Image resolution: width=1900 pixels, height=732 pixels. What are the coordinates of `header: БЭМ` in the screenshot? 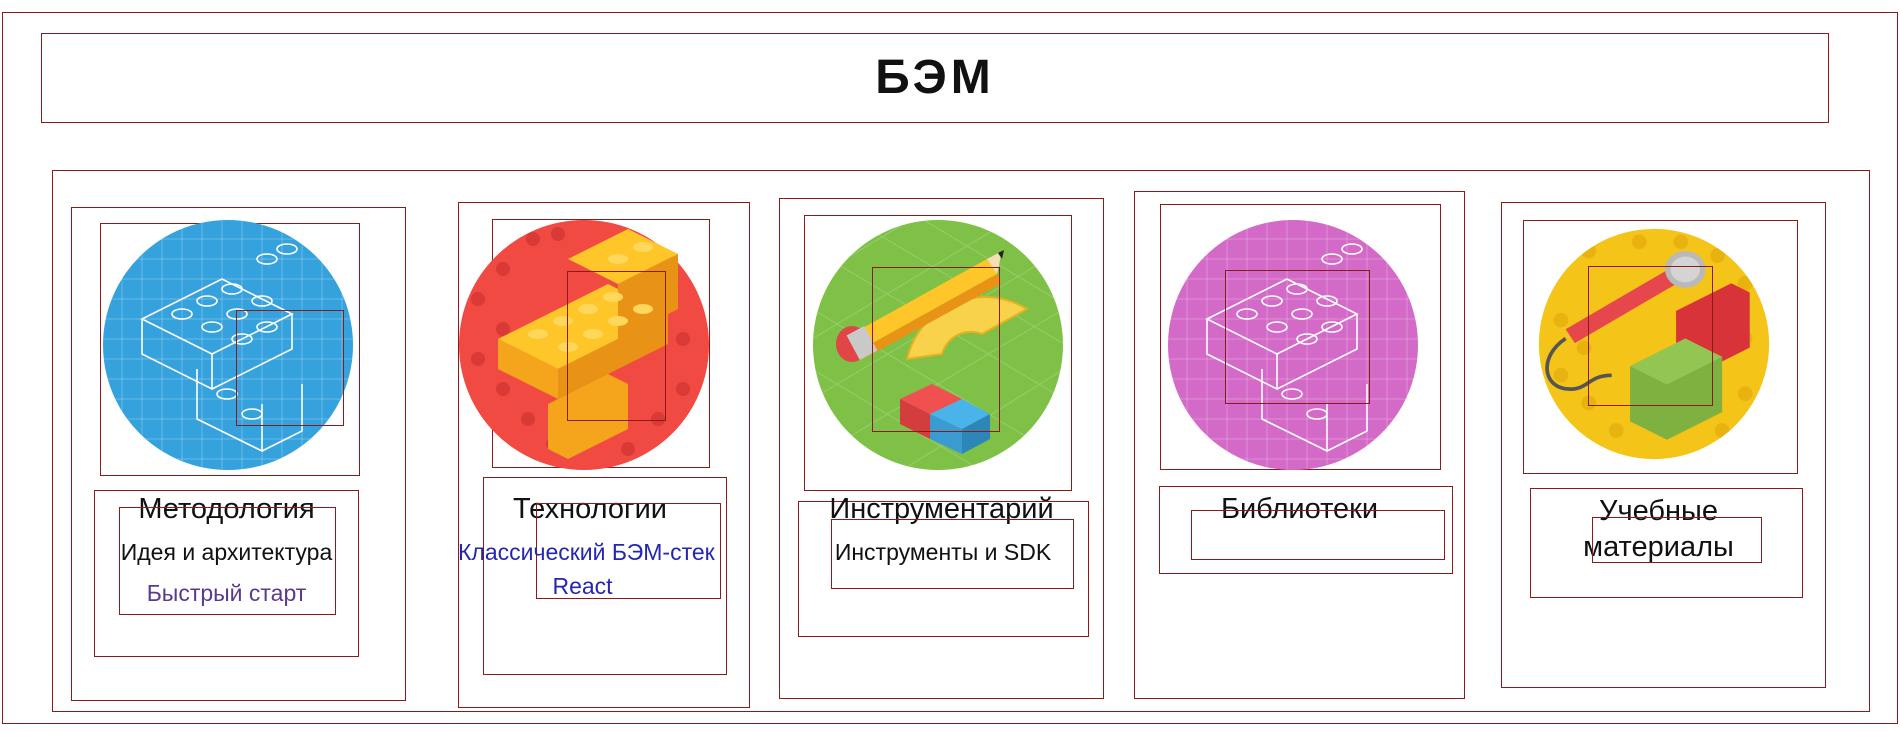 It's located at (935, 78).